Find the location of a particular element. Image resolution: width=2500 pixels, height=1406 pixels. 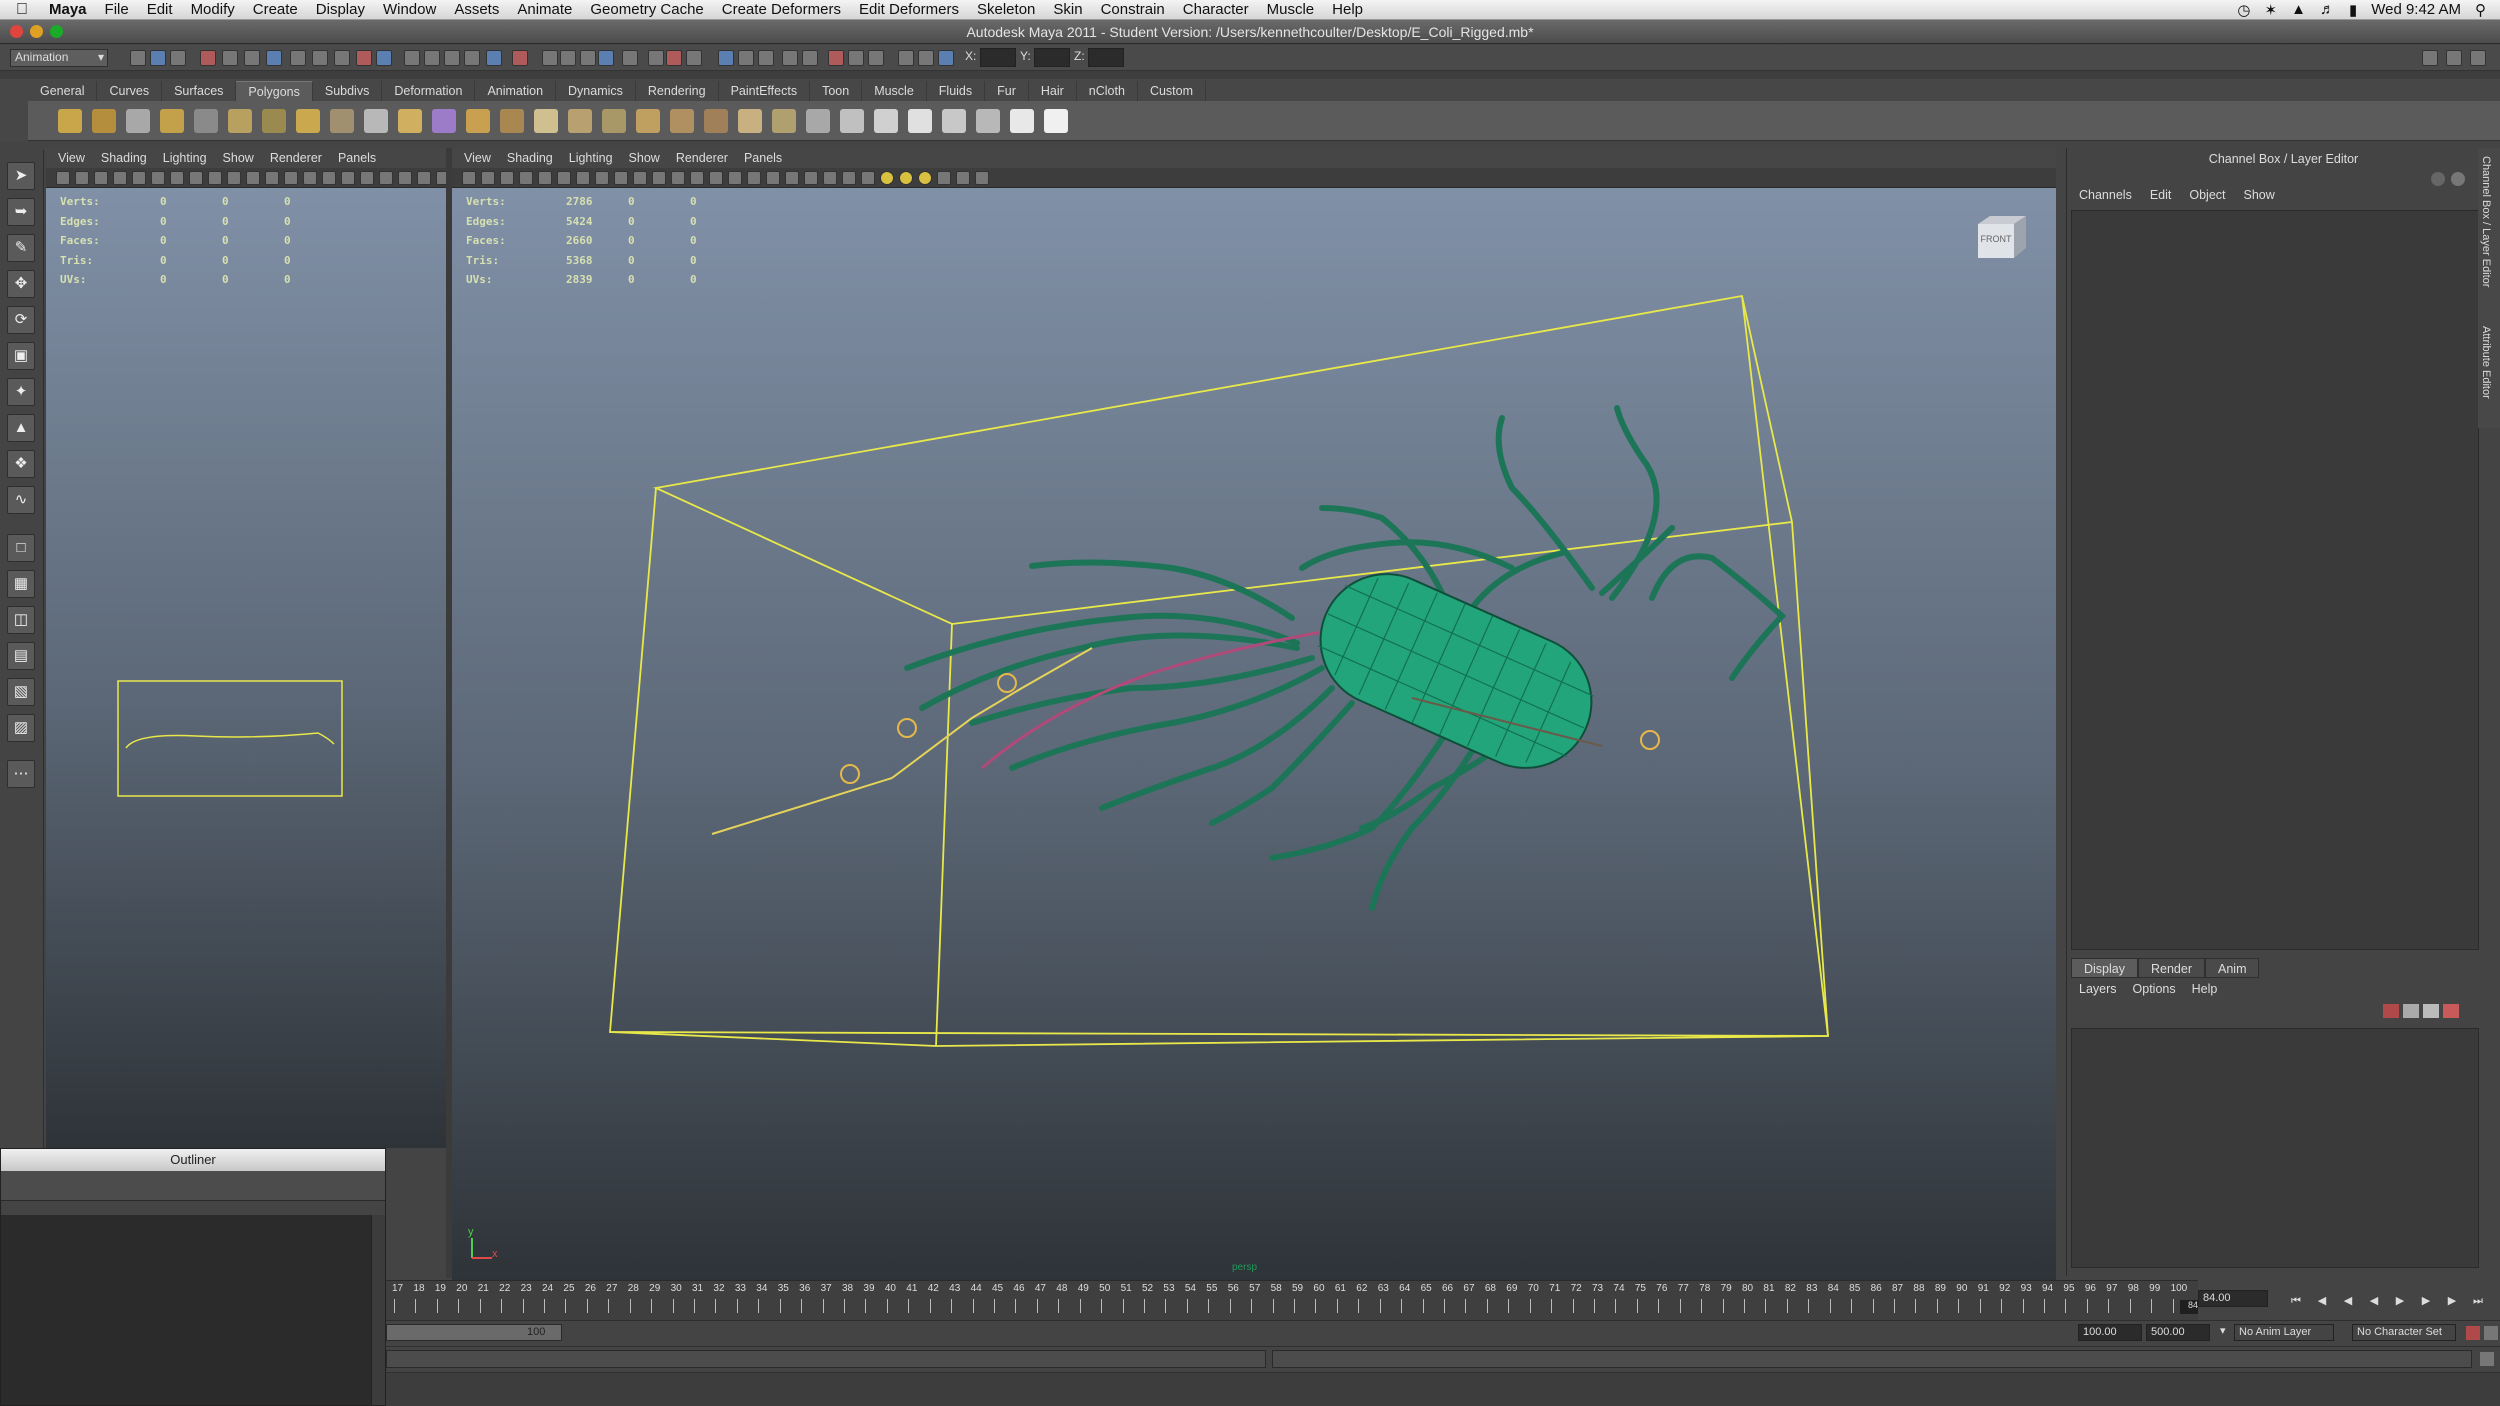

menu-show: Show is located at coordinates (2259, 198).